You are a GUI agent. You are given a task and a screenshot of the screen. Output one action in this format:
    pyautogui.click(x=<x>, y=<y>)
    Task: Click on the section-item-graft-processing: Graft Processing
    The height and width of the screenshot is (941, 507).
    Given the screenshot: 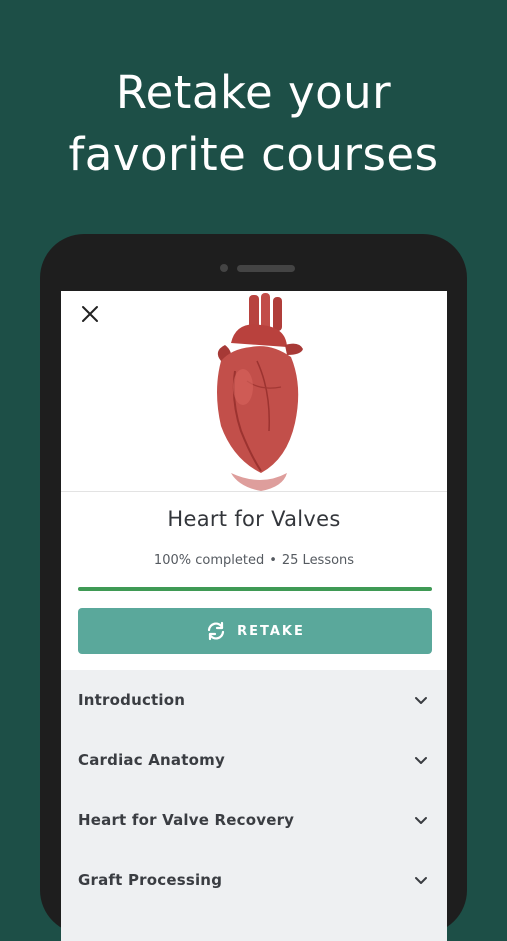 What is the action you would take?
    pyautogui.click(x=254, y=880)
    